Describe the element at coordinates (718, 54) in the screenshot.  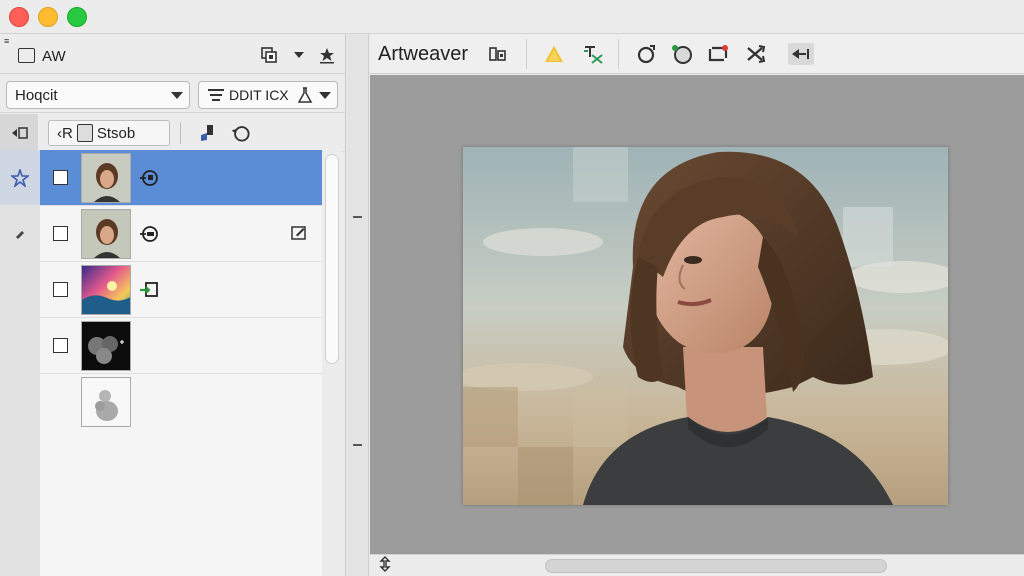
I see `transform-icon` at that location.